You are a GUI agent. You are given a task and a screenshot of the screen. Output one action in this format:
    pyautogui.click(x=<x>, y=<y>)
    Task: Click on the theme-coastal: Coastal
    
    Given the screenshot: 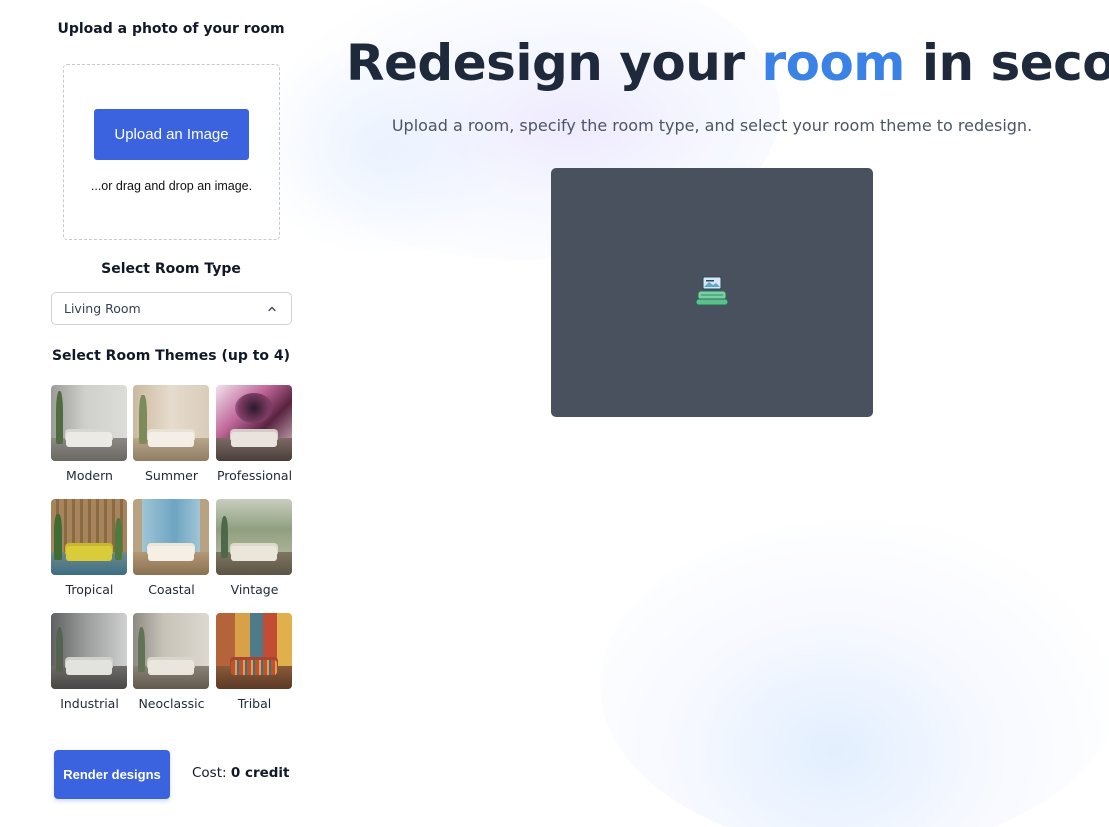 What is the action you would take?
    pyautogui.click(x=171, y=549)
    